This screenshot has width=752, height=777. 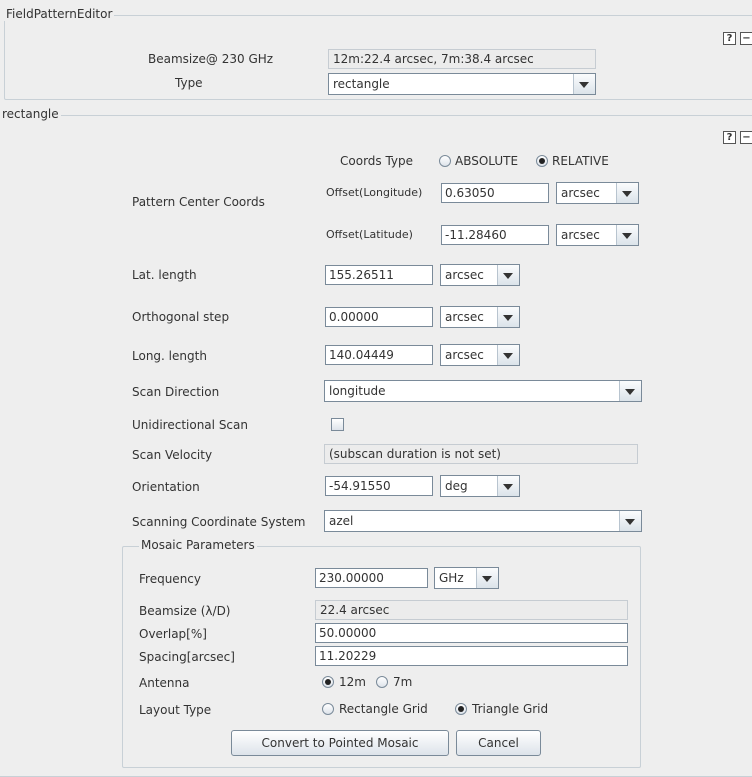 What do you see at coordinates (445, 161) in the screenshot?
I see `radio-absolute` at bounding box center [445, 161].